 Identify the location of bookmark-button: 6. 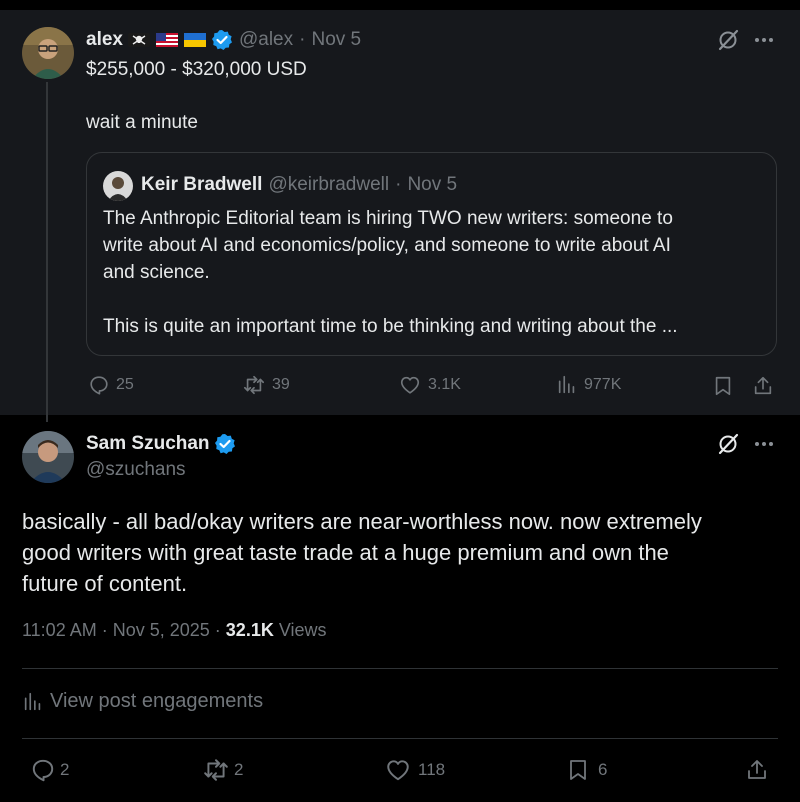
(586, 770).